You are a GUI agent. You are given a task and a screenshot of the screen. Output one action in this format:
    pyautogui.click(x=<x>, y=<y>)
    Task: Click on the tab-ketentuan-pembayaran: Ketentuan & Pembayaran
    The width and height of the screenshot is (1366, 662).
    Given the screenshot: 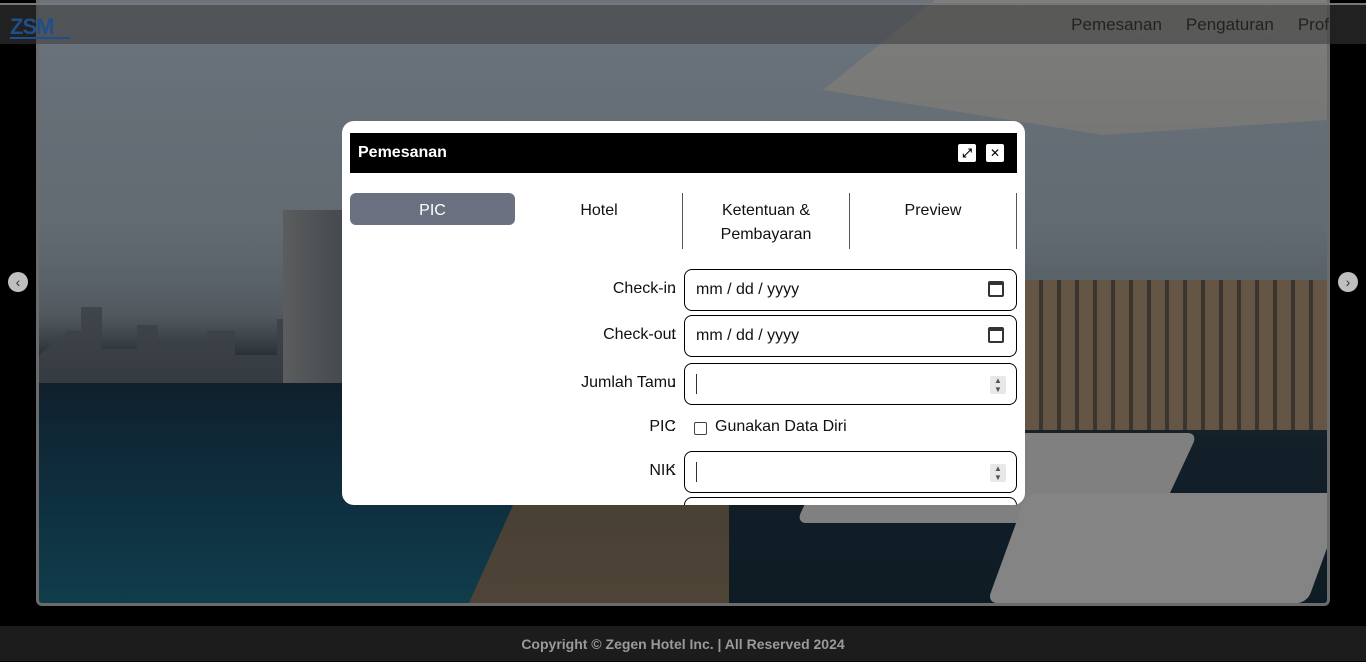 What is the action you would take?
    pyautogui.click(x=766, y=221)
    